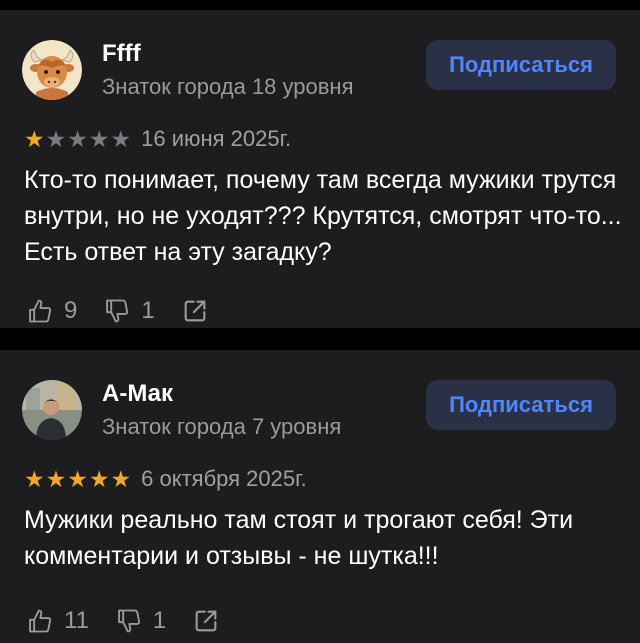 This screenshot has height=643, width=640. I want to click on review-actions: 9 1, so click(130, 311).